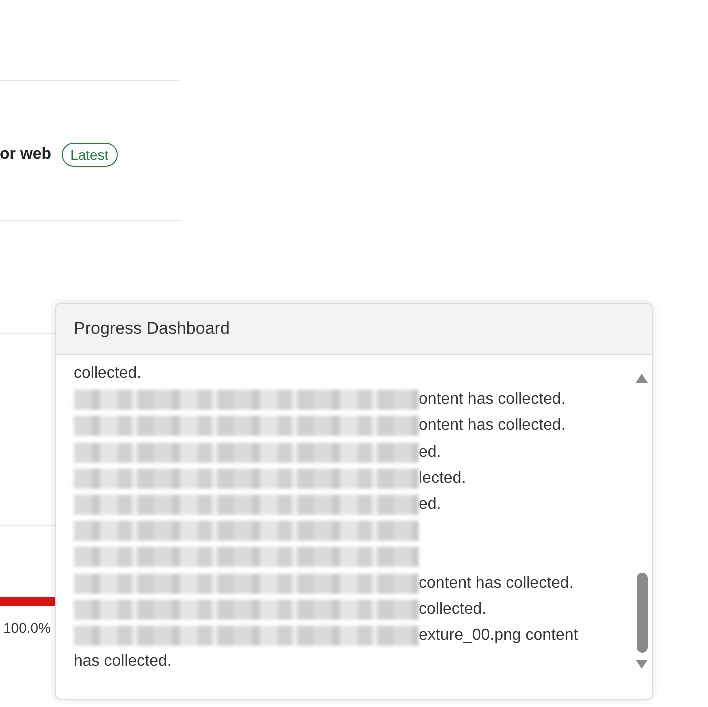 This screenshot has height=707, width=708. What do you see at coordinates (642, 613) in the screenshot?
I see `scrollbar-thumb` at bounding box center [642, 613].